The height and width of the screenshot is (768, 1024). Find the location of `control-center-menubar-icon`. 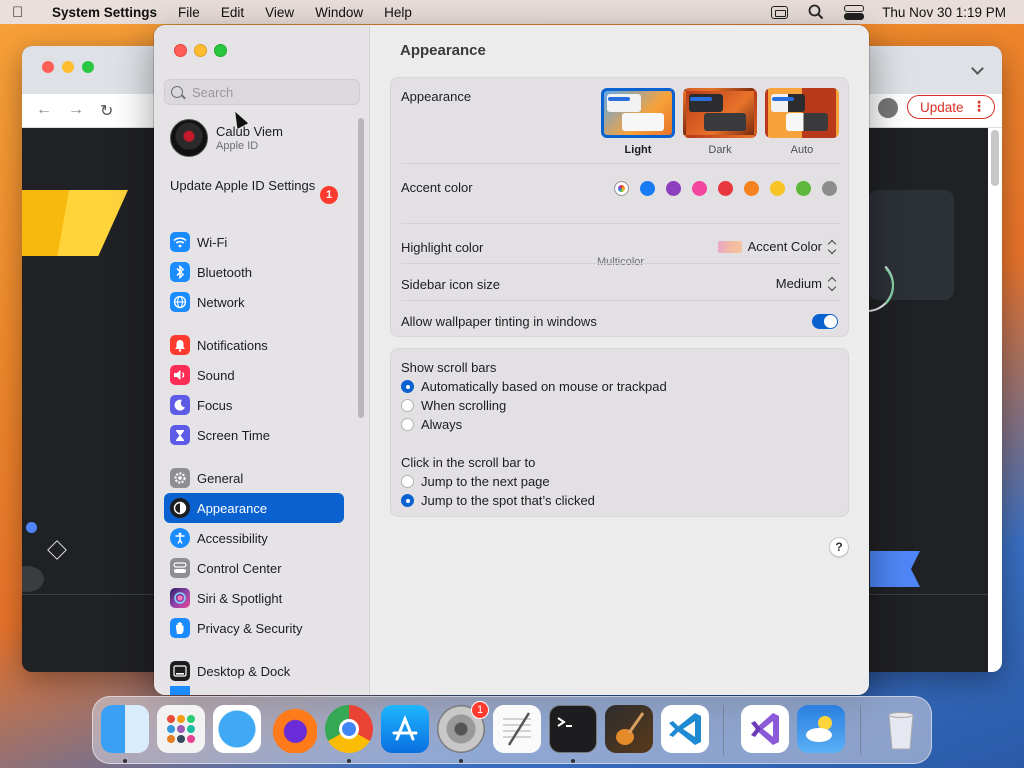

control-center-menubar-icon is located at coordinates (854, 12).